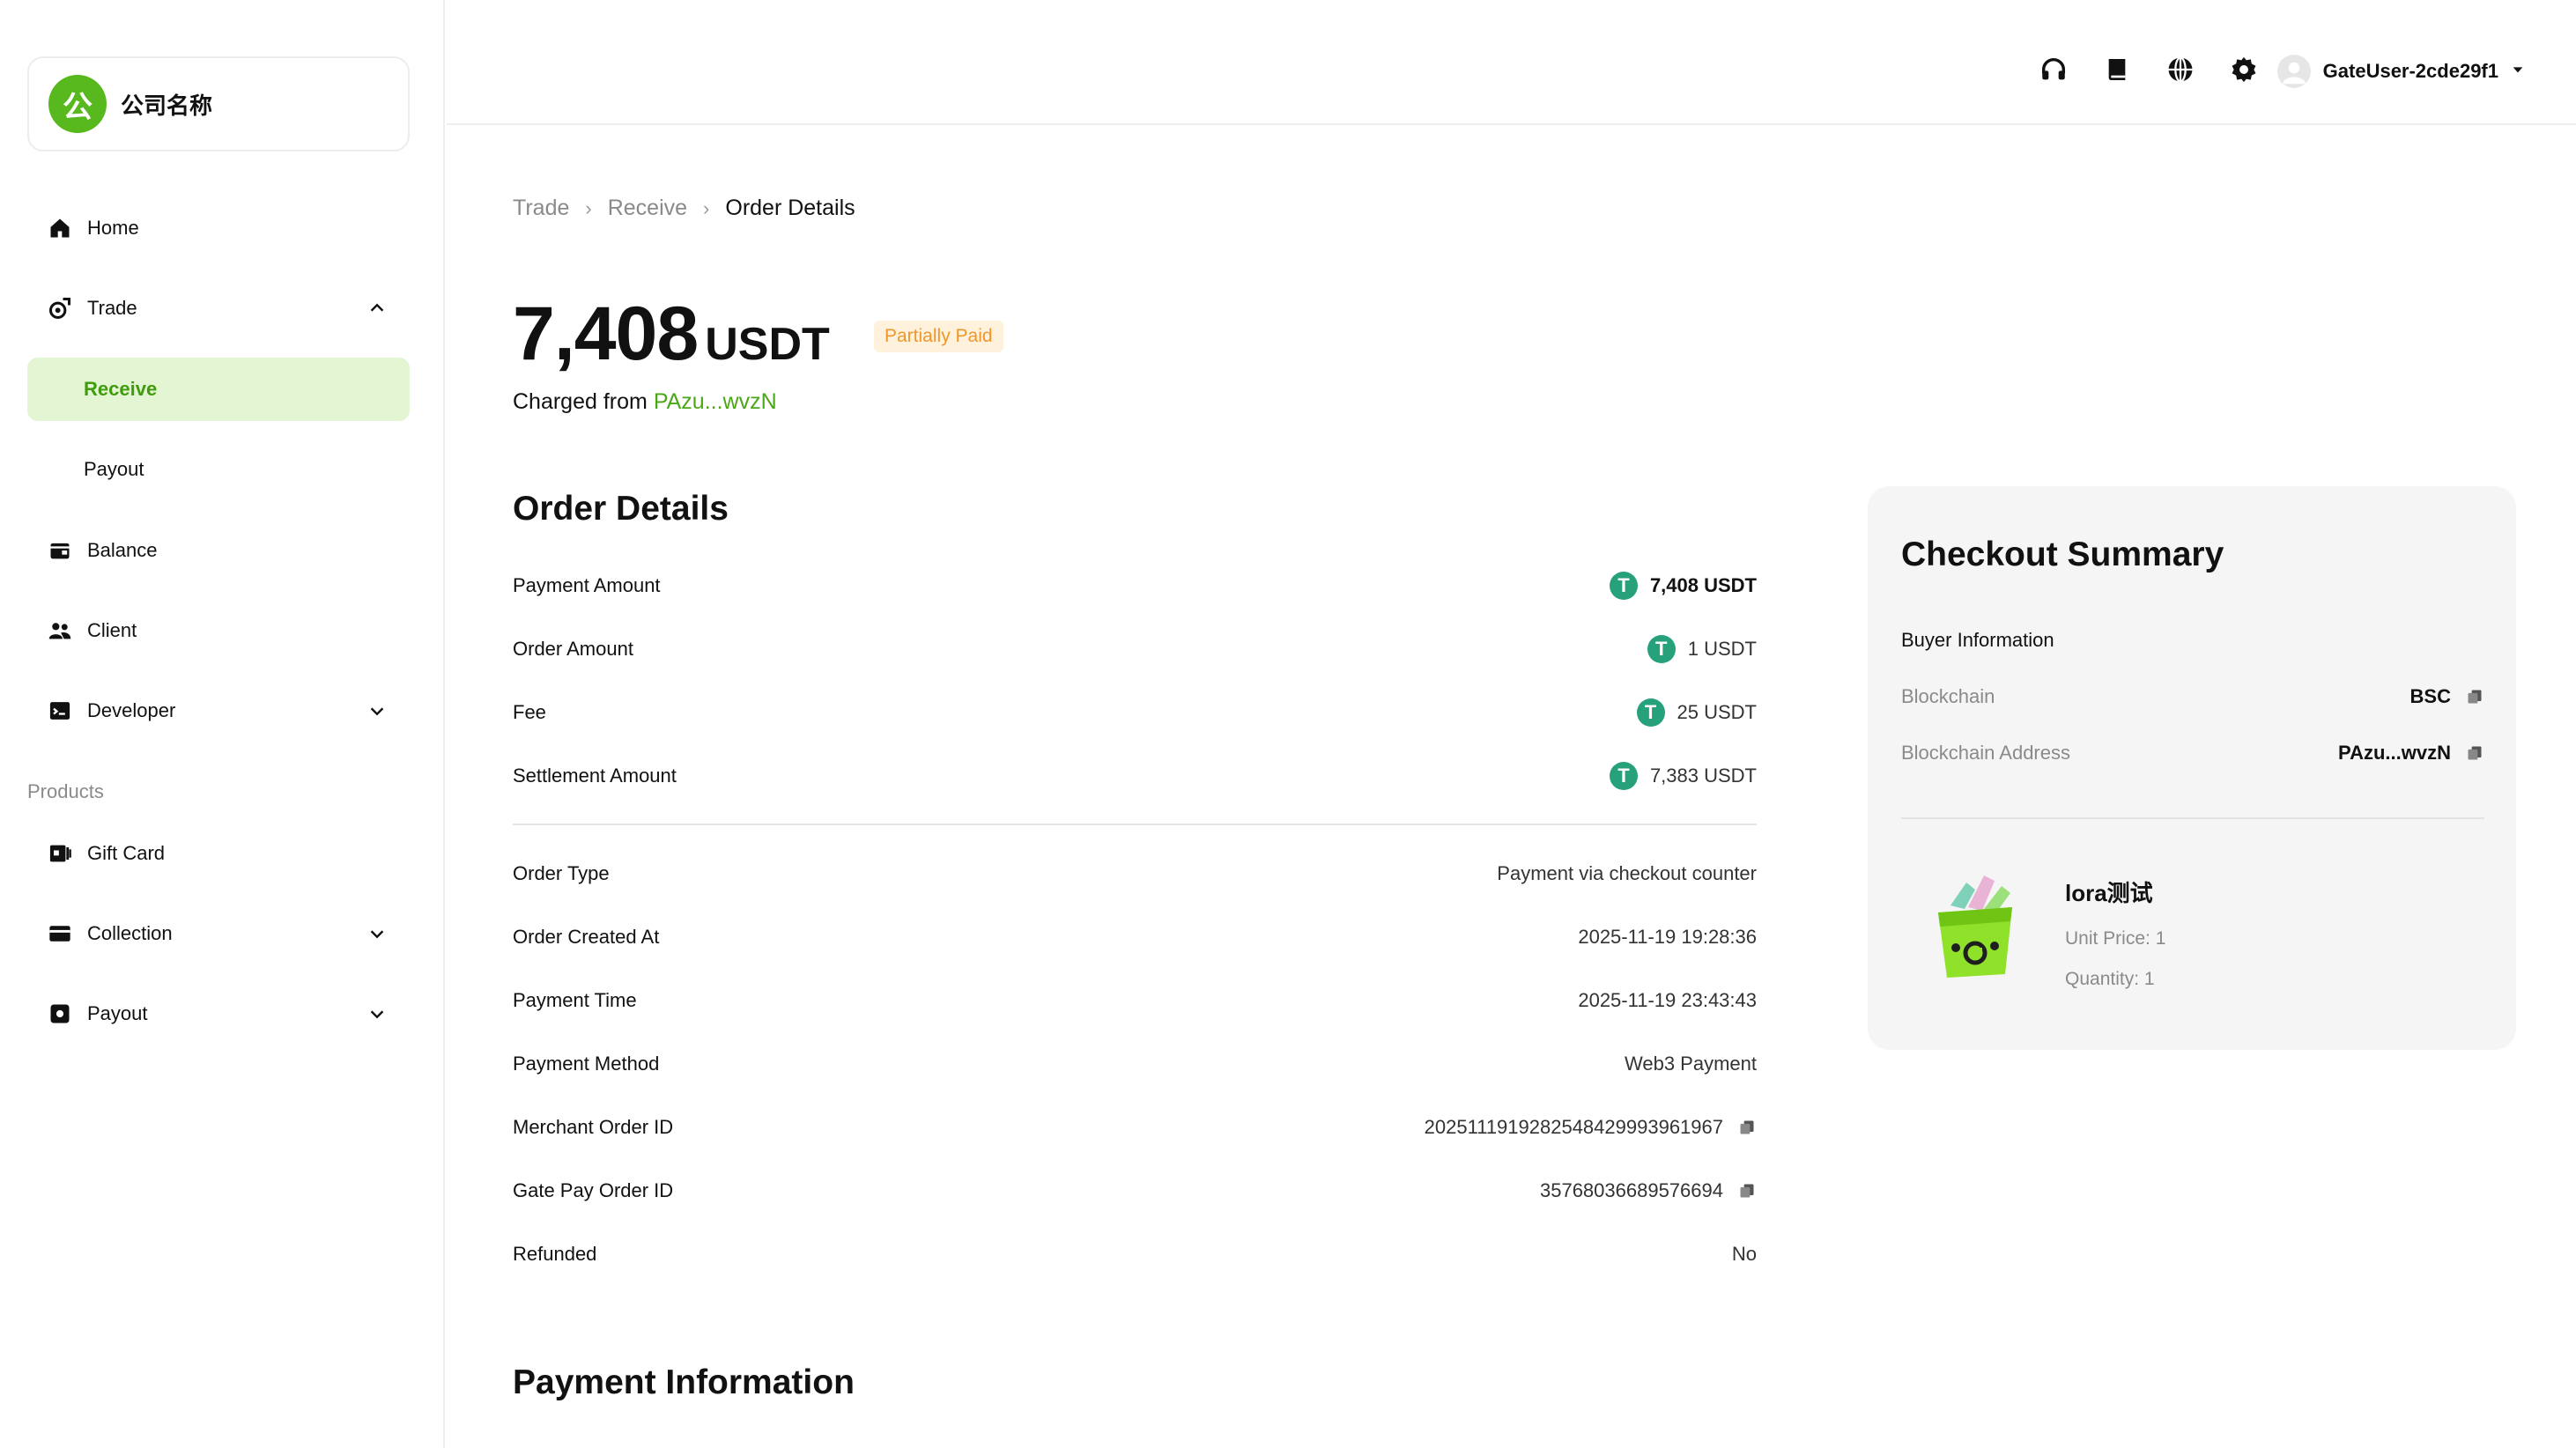 This screenshot has height=1448, width=2576. Describe the element at coordinates (60, 308) in the screenshot. I see `trade-icon` at that location.